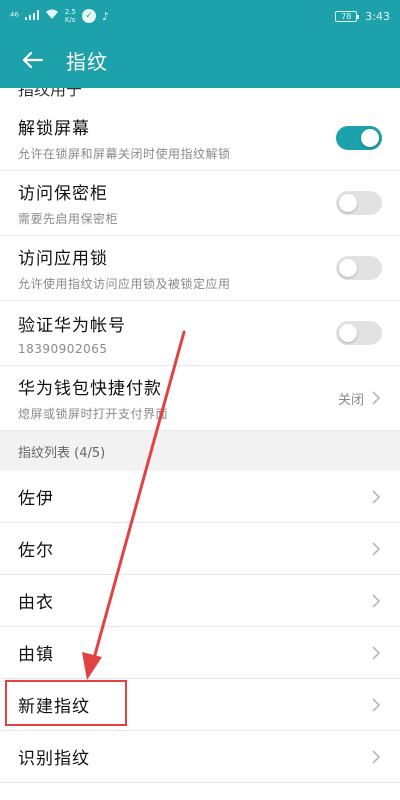  I want to click on fingerprint-item: 由镇, so click(200, 653).